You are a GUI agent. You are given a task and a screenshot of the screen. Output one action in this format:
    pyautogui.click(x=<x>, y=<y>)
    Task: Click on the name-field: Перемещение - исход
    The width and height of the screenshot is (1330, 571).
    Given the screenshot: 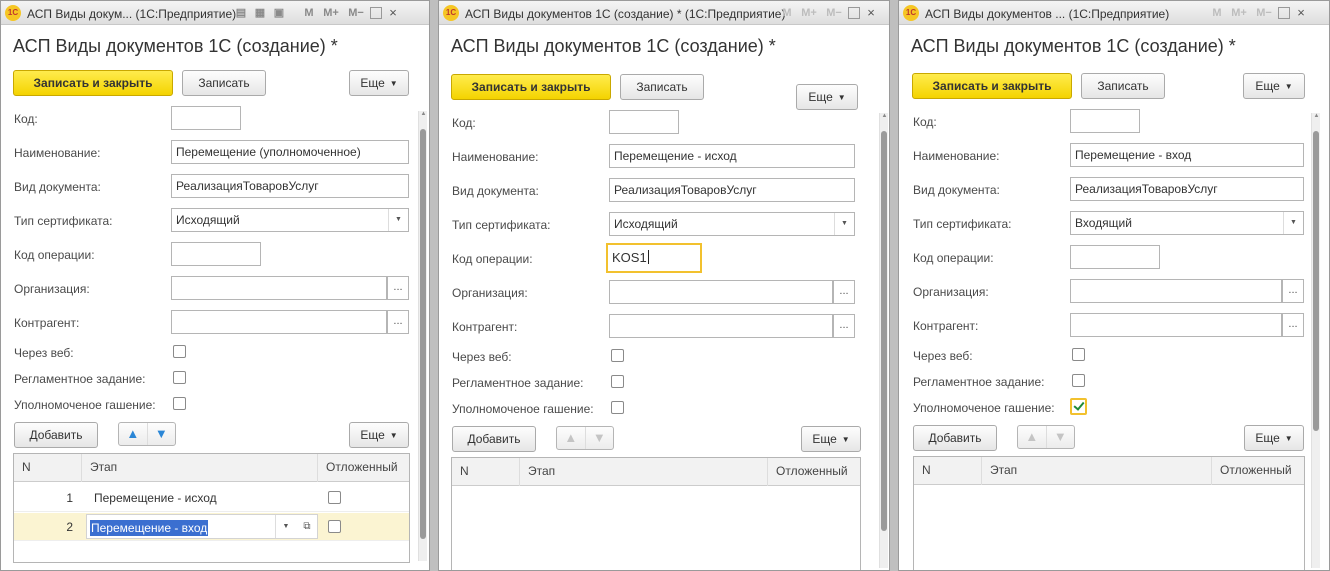 What is the action you would take?
    pyautogui.click(x=732, y=156)
    